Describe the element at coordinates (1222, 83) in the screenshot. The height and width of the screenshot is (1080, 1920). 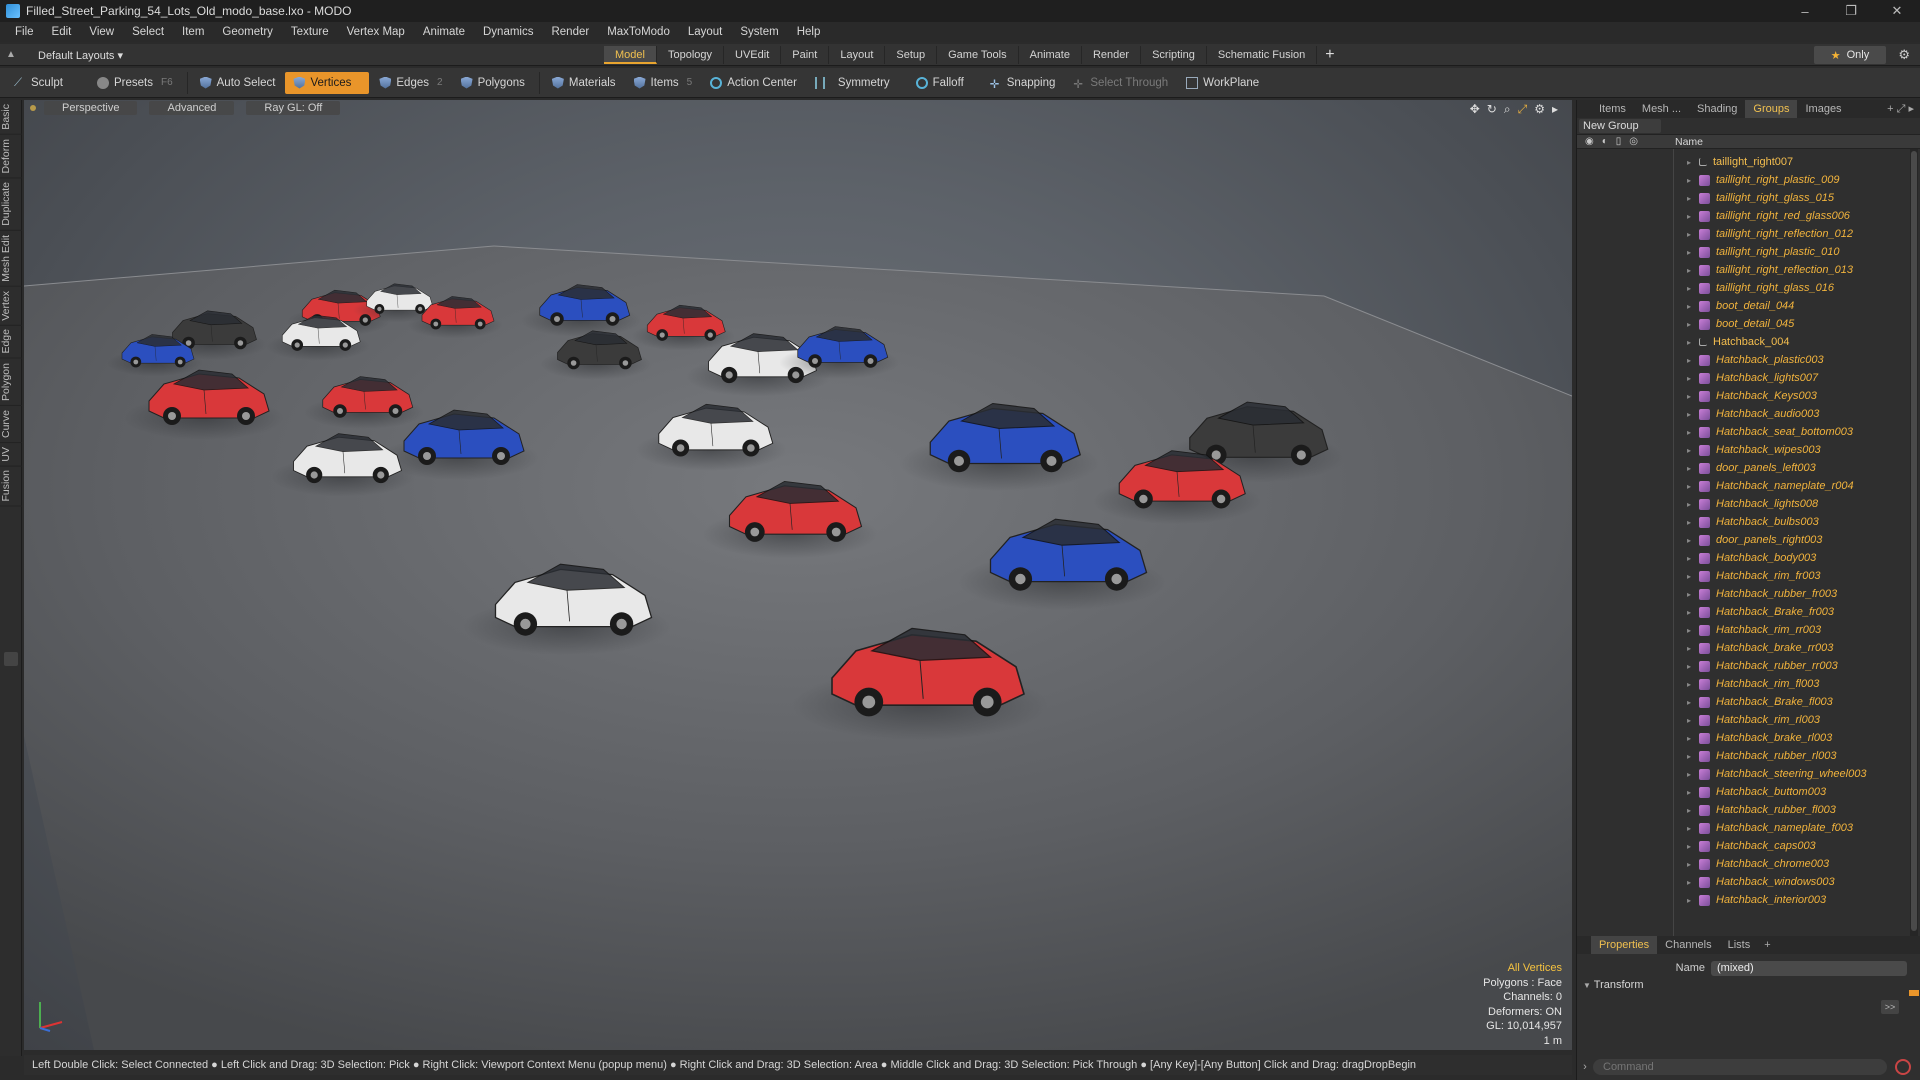
I see `workplane-button: WorkPlane` at that location.